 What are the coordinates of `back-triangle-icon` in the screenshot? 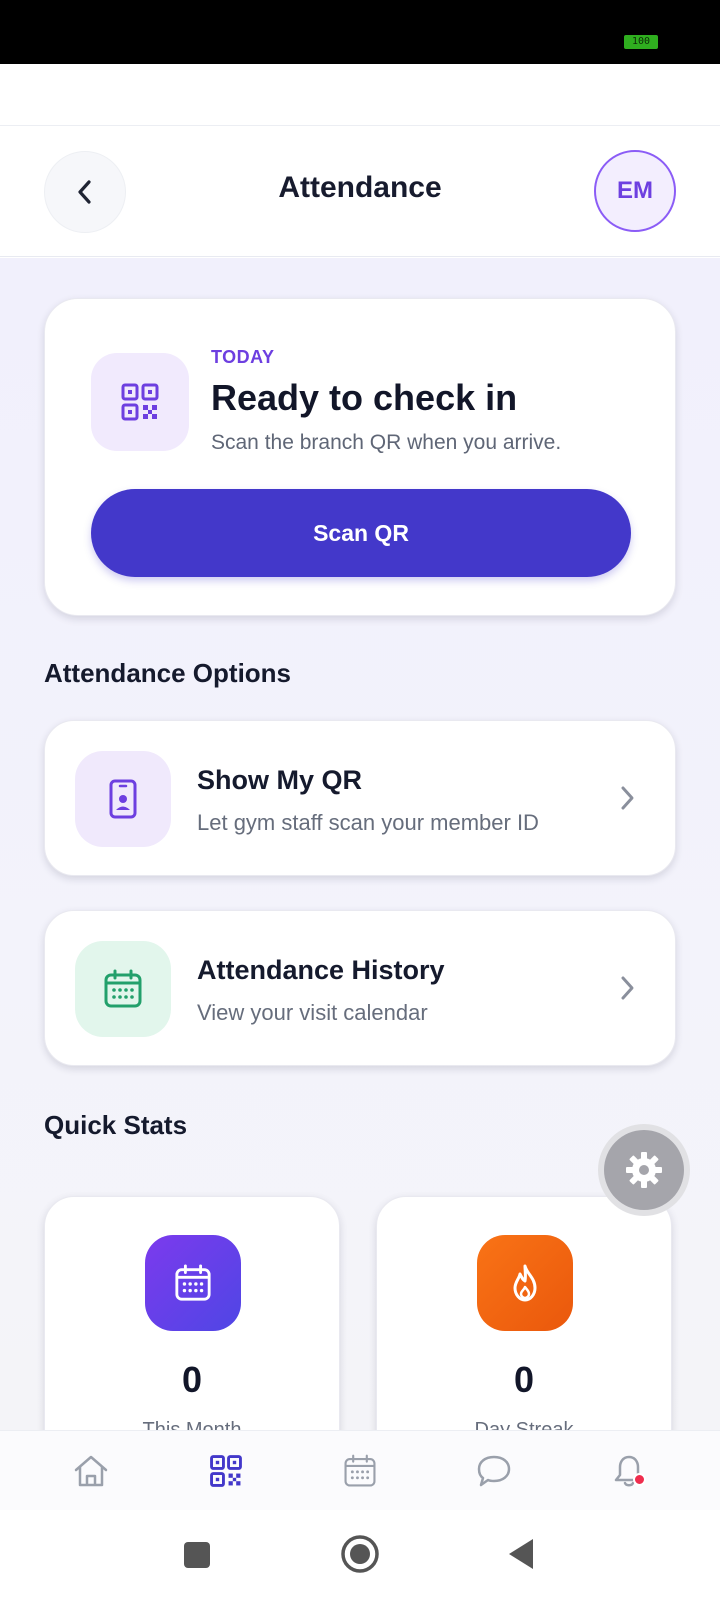 It's located at (521, 1554).